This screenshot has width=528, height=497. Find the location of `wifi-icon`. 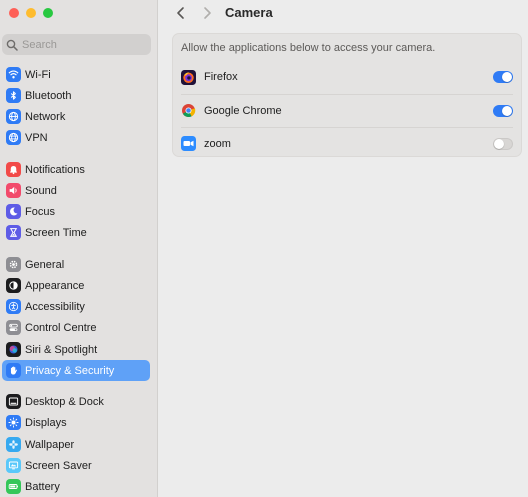

wifi-icon is located at coordinates (13, 74).